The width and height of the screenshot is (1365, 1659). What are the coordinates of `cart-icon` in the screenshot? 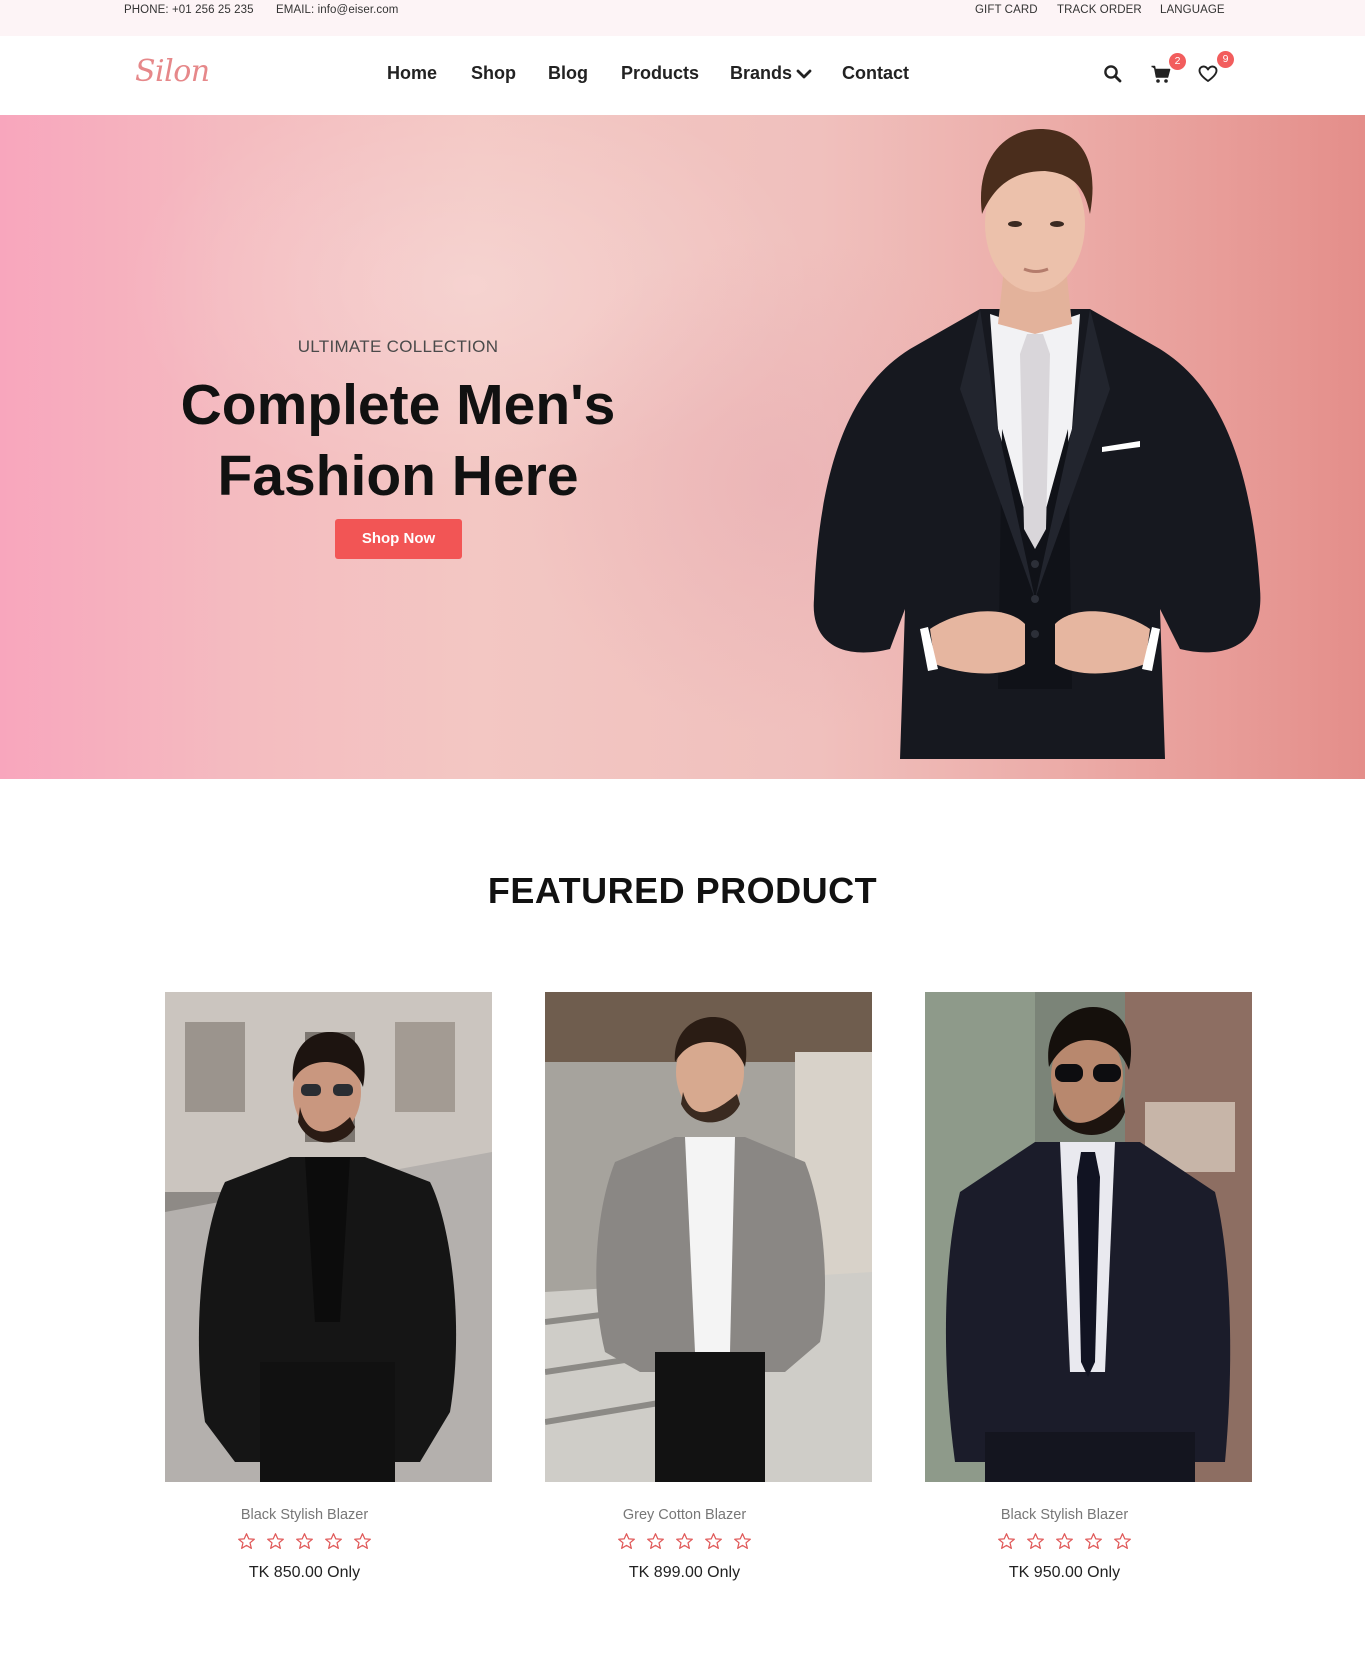 It's located at (1161, 74).